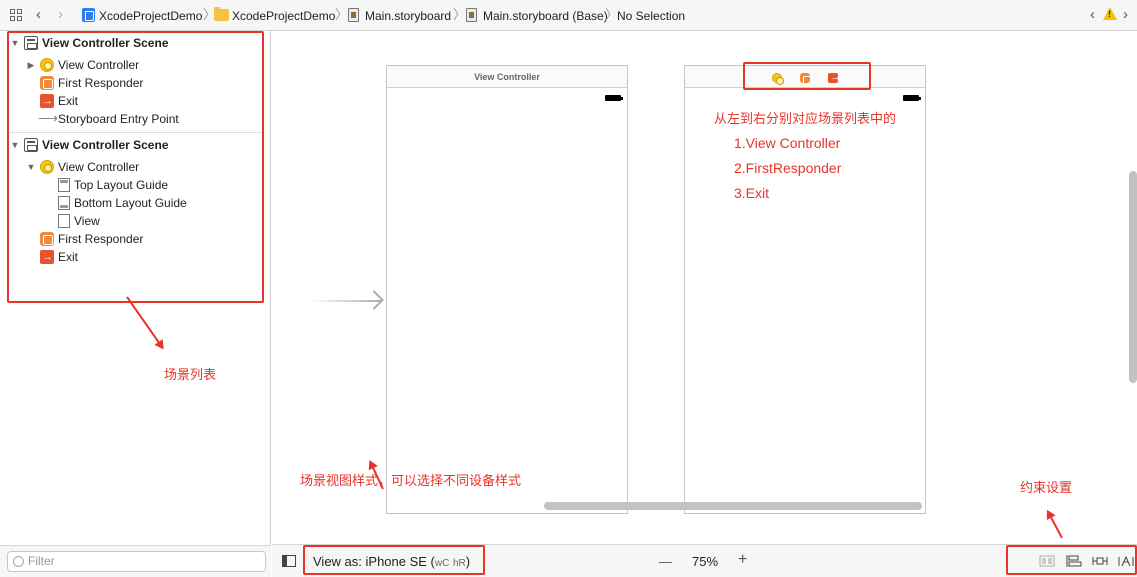 This screenshot has width=1137, height=577. What do you see at coordinates (347, 301) in the screenshot?
I see `storyboard-entry-arrow` at bounding box center [347, 301].